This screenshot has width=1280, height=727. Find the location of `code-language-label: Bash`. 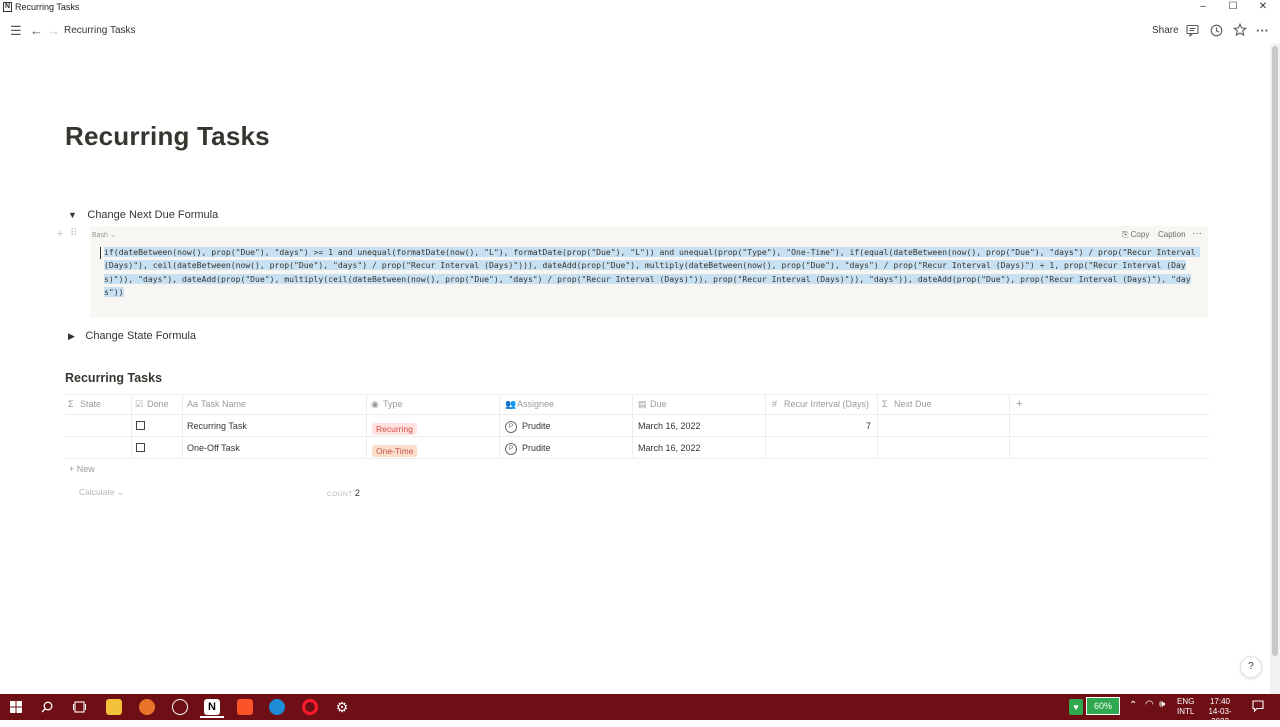

code-language-label: Bash is located at coordinates (100, 235).